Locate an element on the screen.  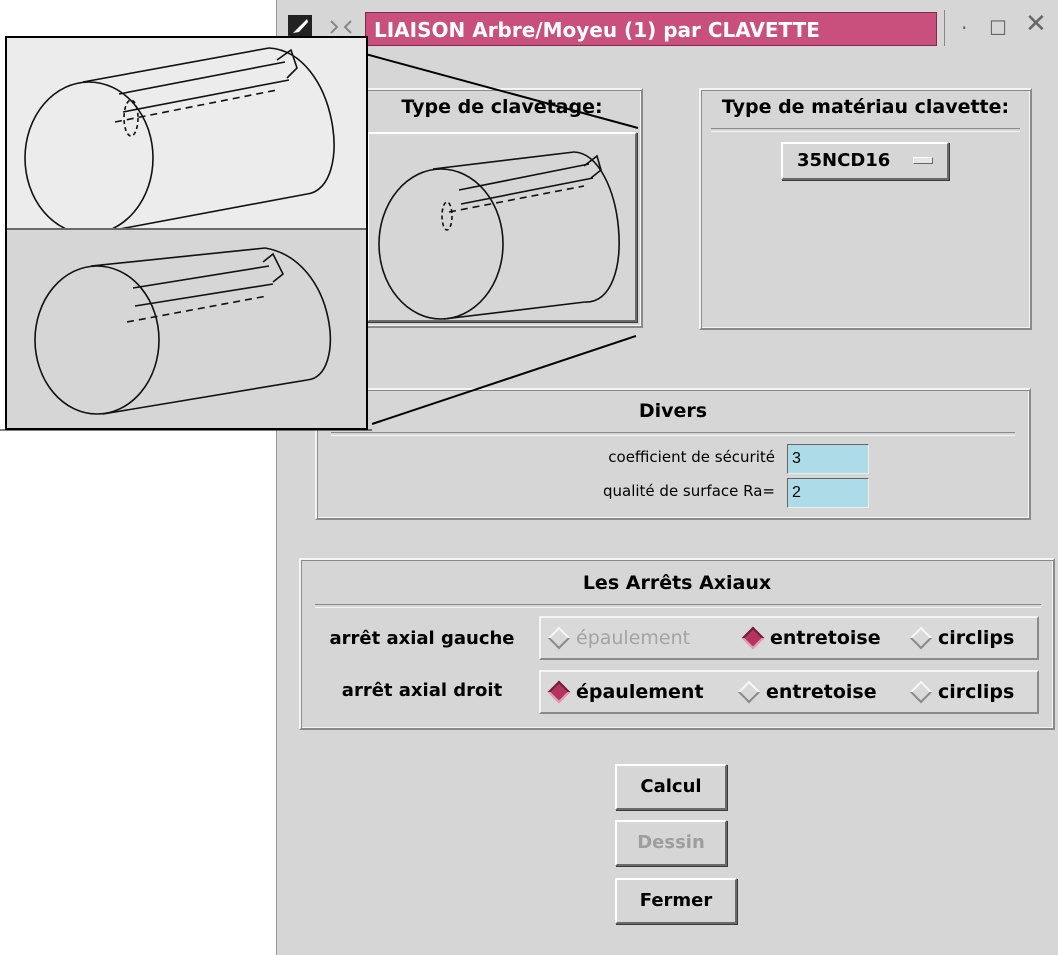
zoom-pressed-state is located at coordinates (186, 328).